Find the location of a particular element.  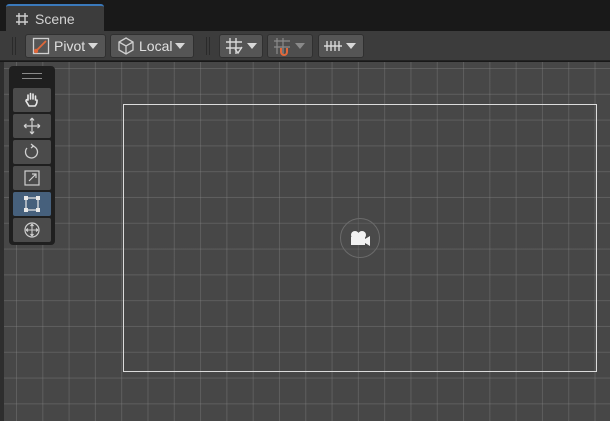

increment-snap-icon is located at coordinates (333, 46).